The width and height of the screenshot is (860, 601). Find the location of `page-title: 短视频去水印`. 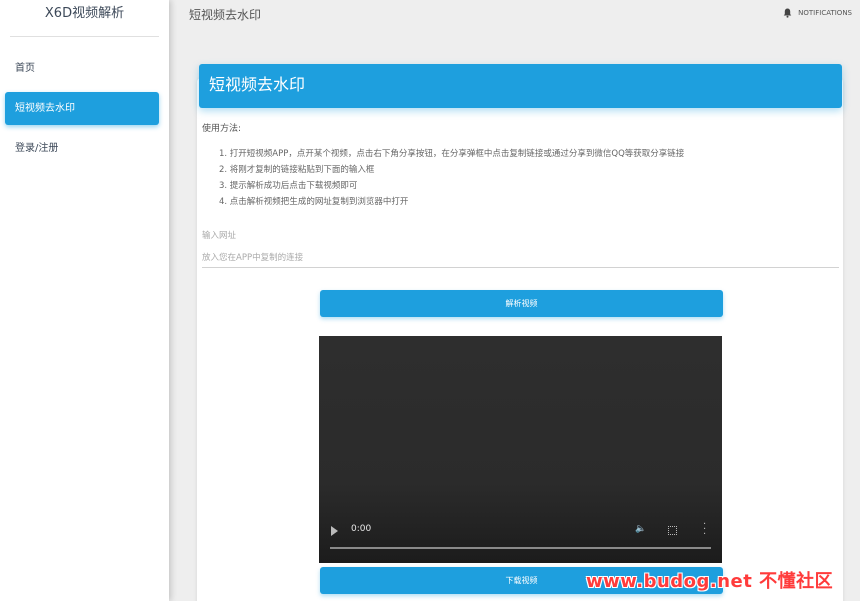

page-title: 短视频去水印 is located at coordinates (225, 15).